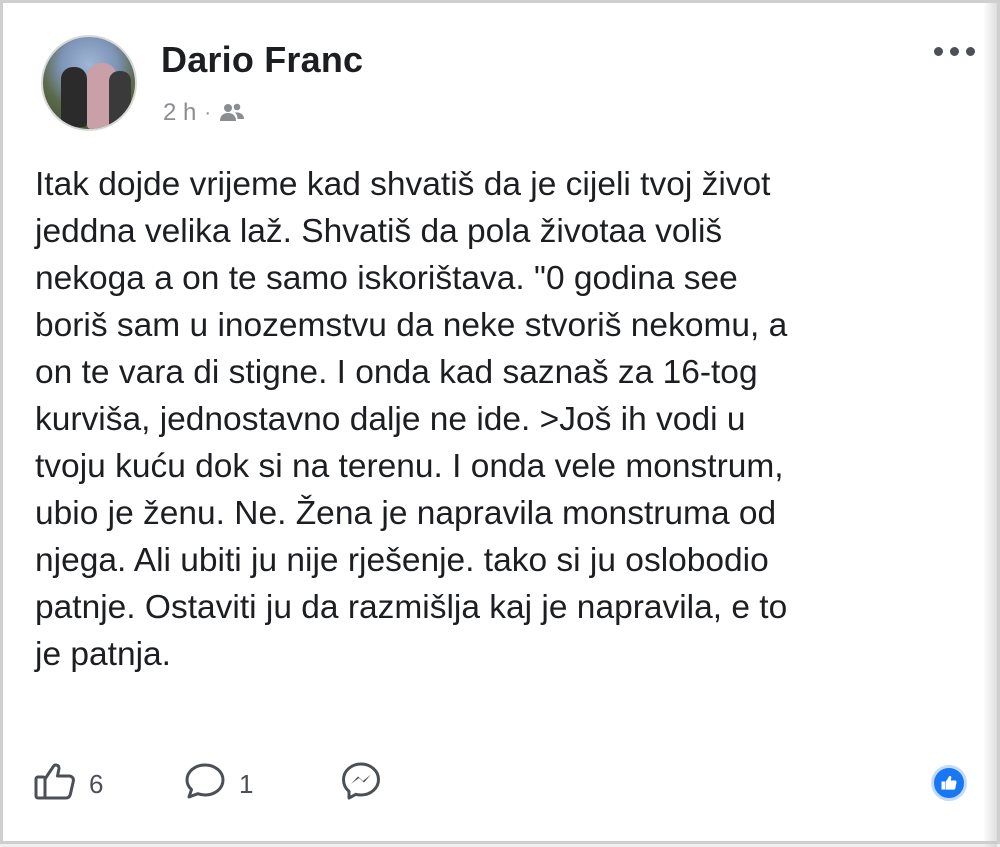 The image size is (1000, 847). I want to click on messenger-share-button, so click(361, 784).